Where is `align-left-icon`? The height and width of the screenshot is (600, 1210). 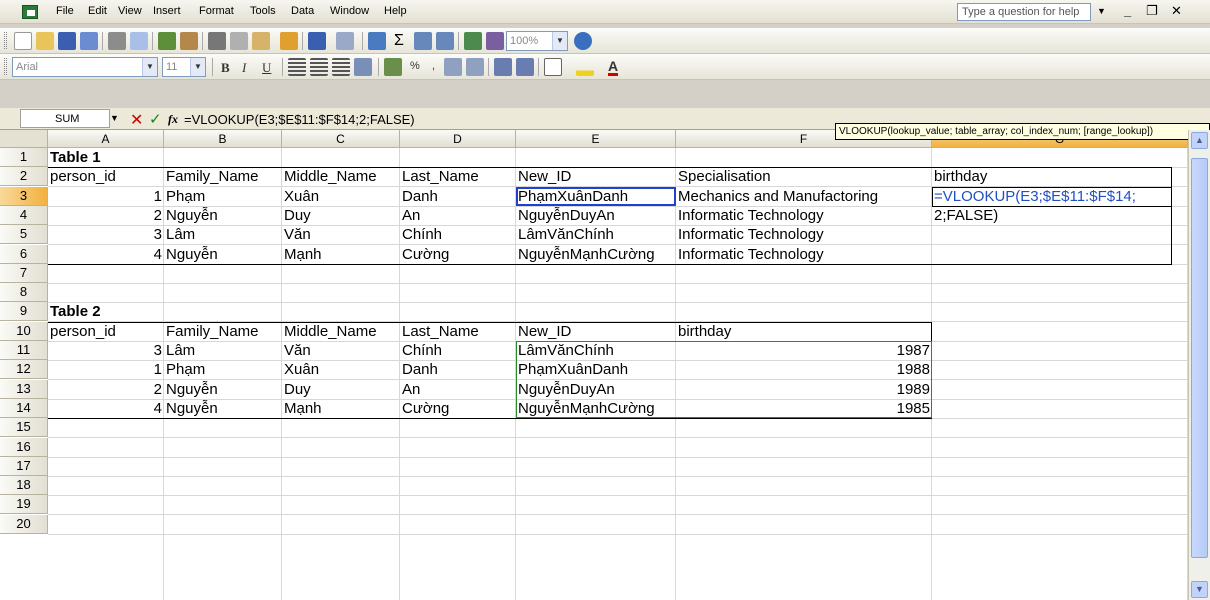
align-left-icon is located at coordinates (297, 67).